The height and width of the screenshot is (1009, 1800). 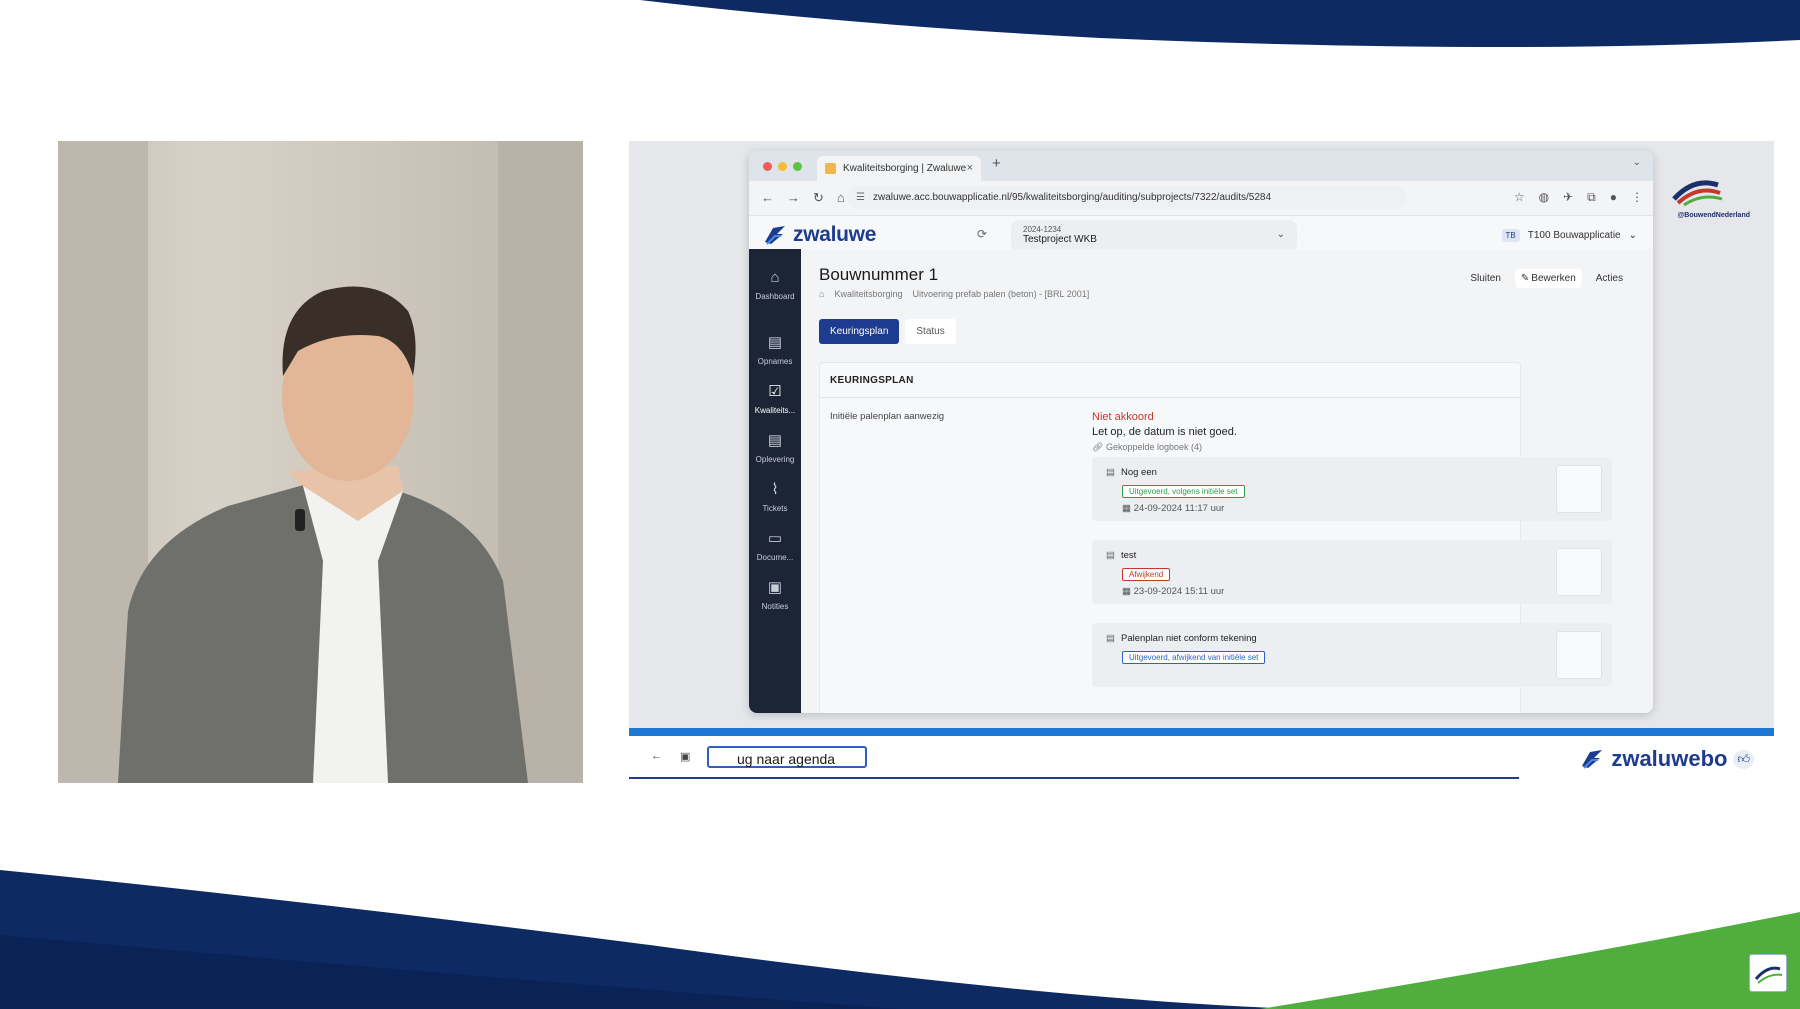 I want to click on bookmark-star-icon: ☆, so click(x=1519, y=197).